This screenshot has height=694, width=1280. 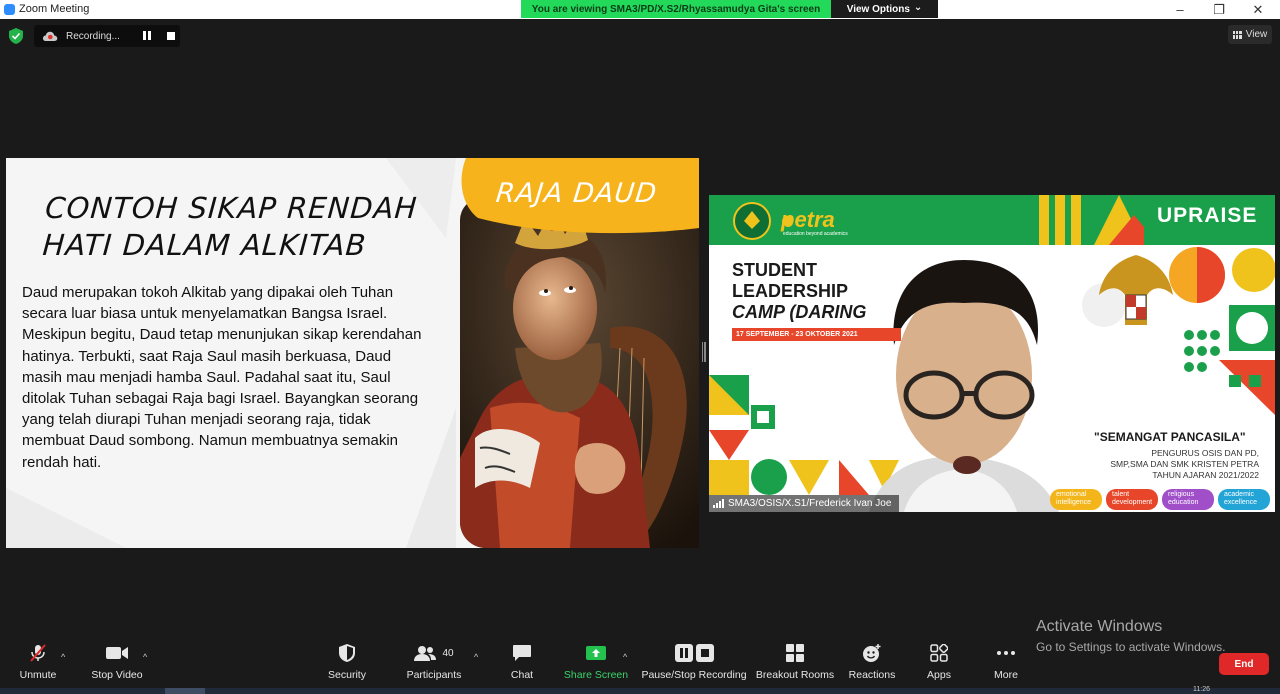 What do you see at coordinates (347, 653) in the screenshot?
I see `security-shield-icon` at bounding box center [347, 653].